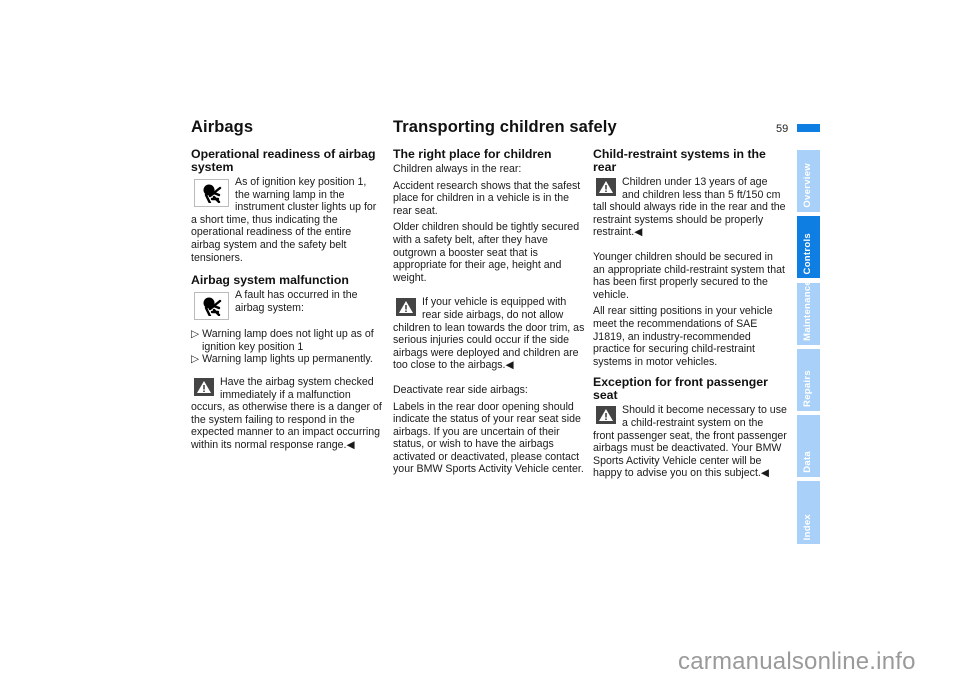 The height and width of the screenshot is (678, 960). Describe the element at coordinates (270, 280) in the screenshot. I see `heading-airbag-malfunction: Airbag system malfunction` at that location.